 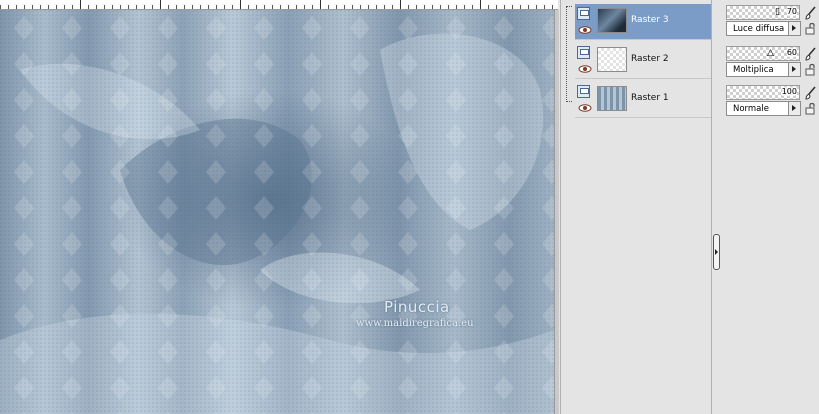 What do you see at coordinates (650, 98) in the screenshot?
I see `layer-name: Raster 1` at bounding box center [650, 98].